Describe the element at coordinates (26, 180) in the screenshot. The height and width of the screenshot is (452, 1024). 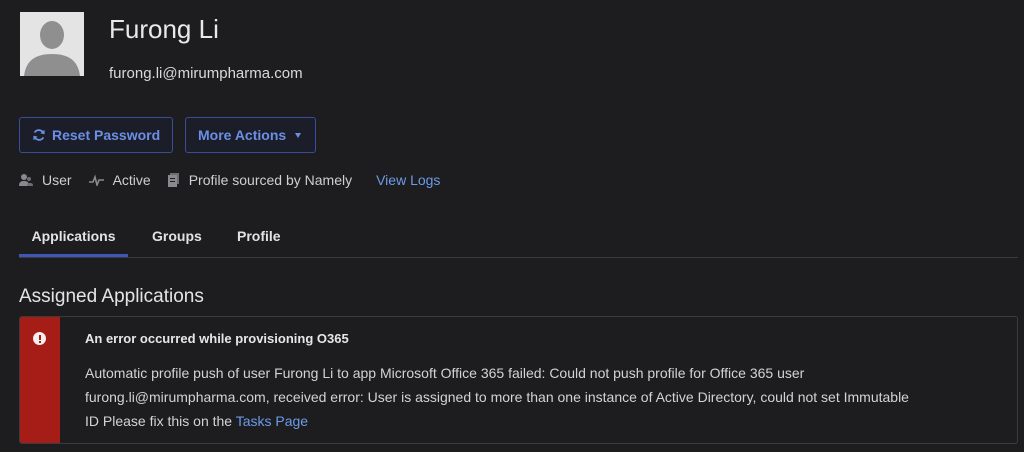
I see `user-icon` at that location.